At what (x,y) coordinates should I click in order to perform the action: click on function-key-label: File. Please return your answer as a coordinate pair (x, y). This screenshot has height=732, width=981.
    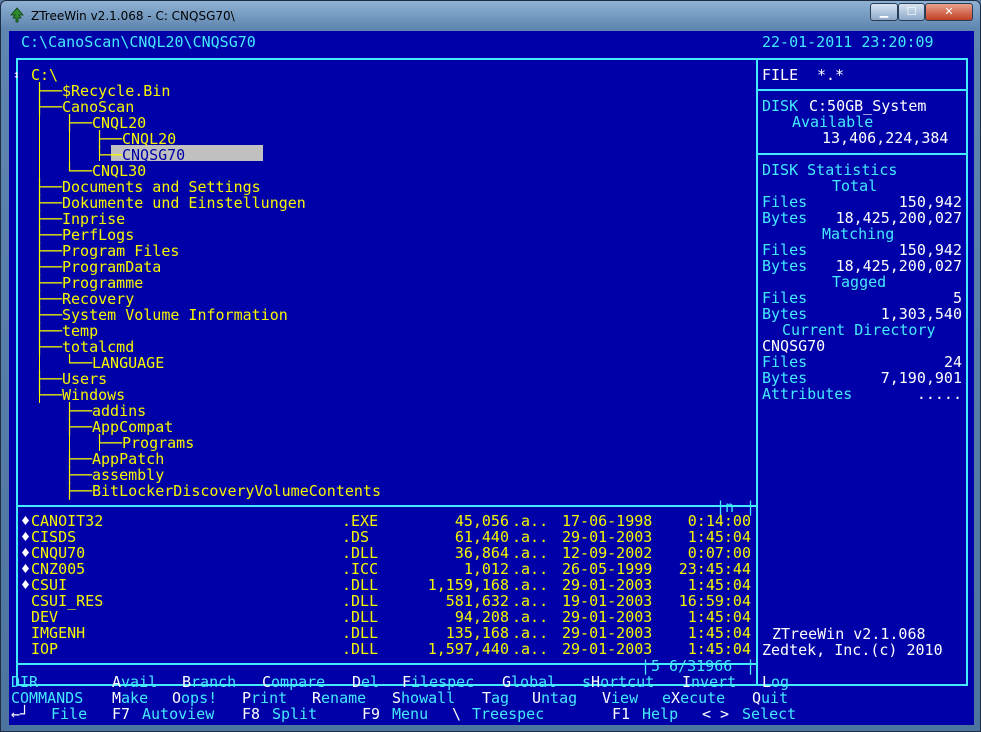
    Looking at the image, I should click on (69, 714).